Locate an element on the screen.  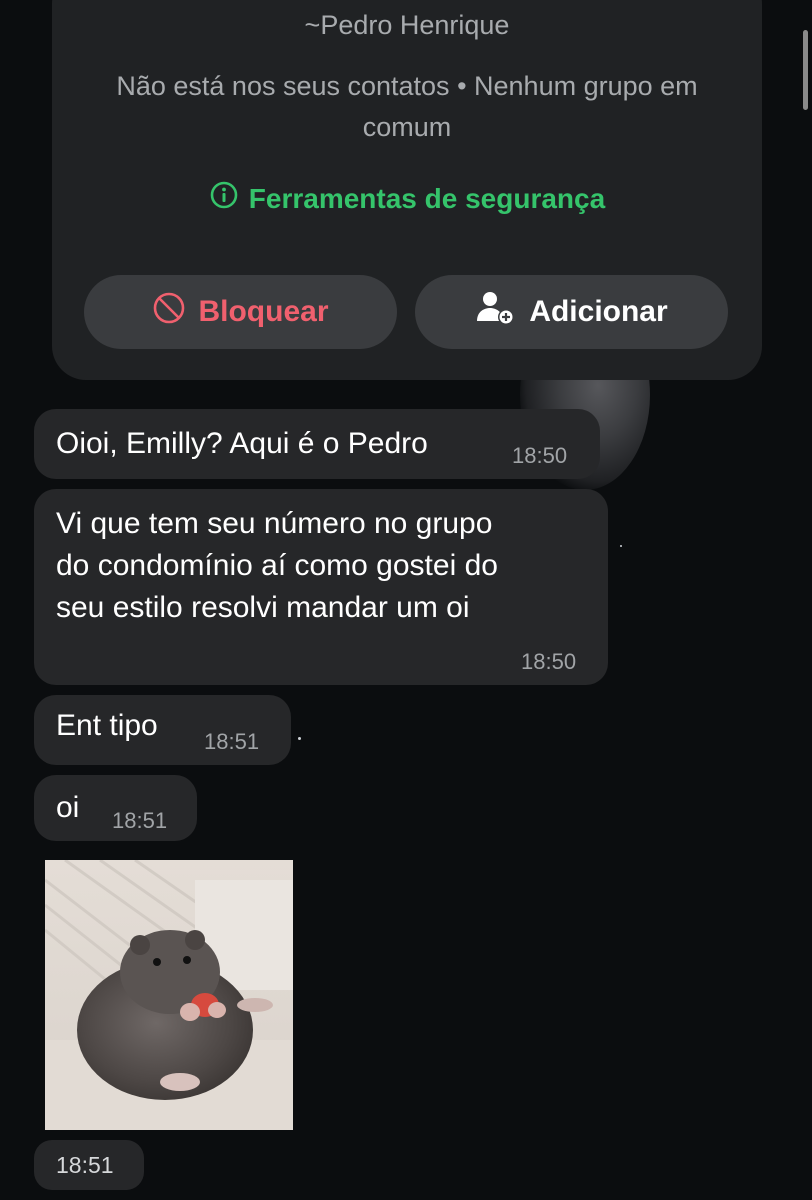
safety-tools-link: Ferramentas de segurança is located at coordinates (407, 198).